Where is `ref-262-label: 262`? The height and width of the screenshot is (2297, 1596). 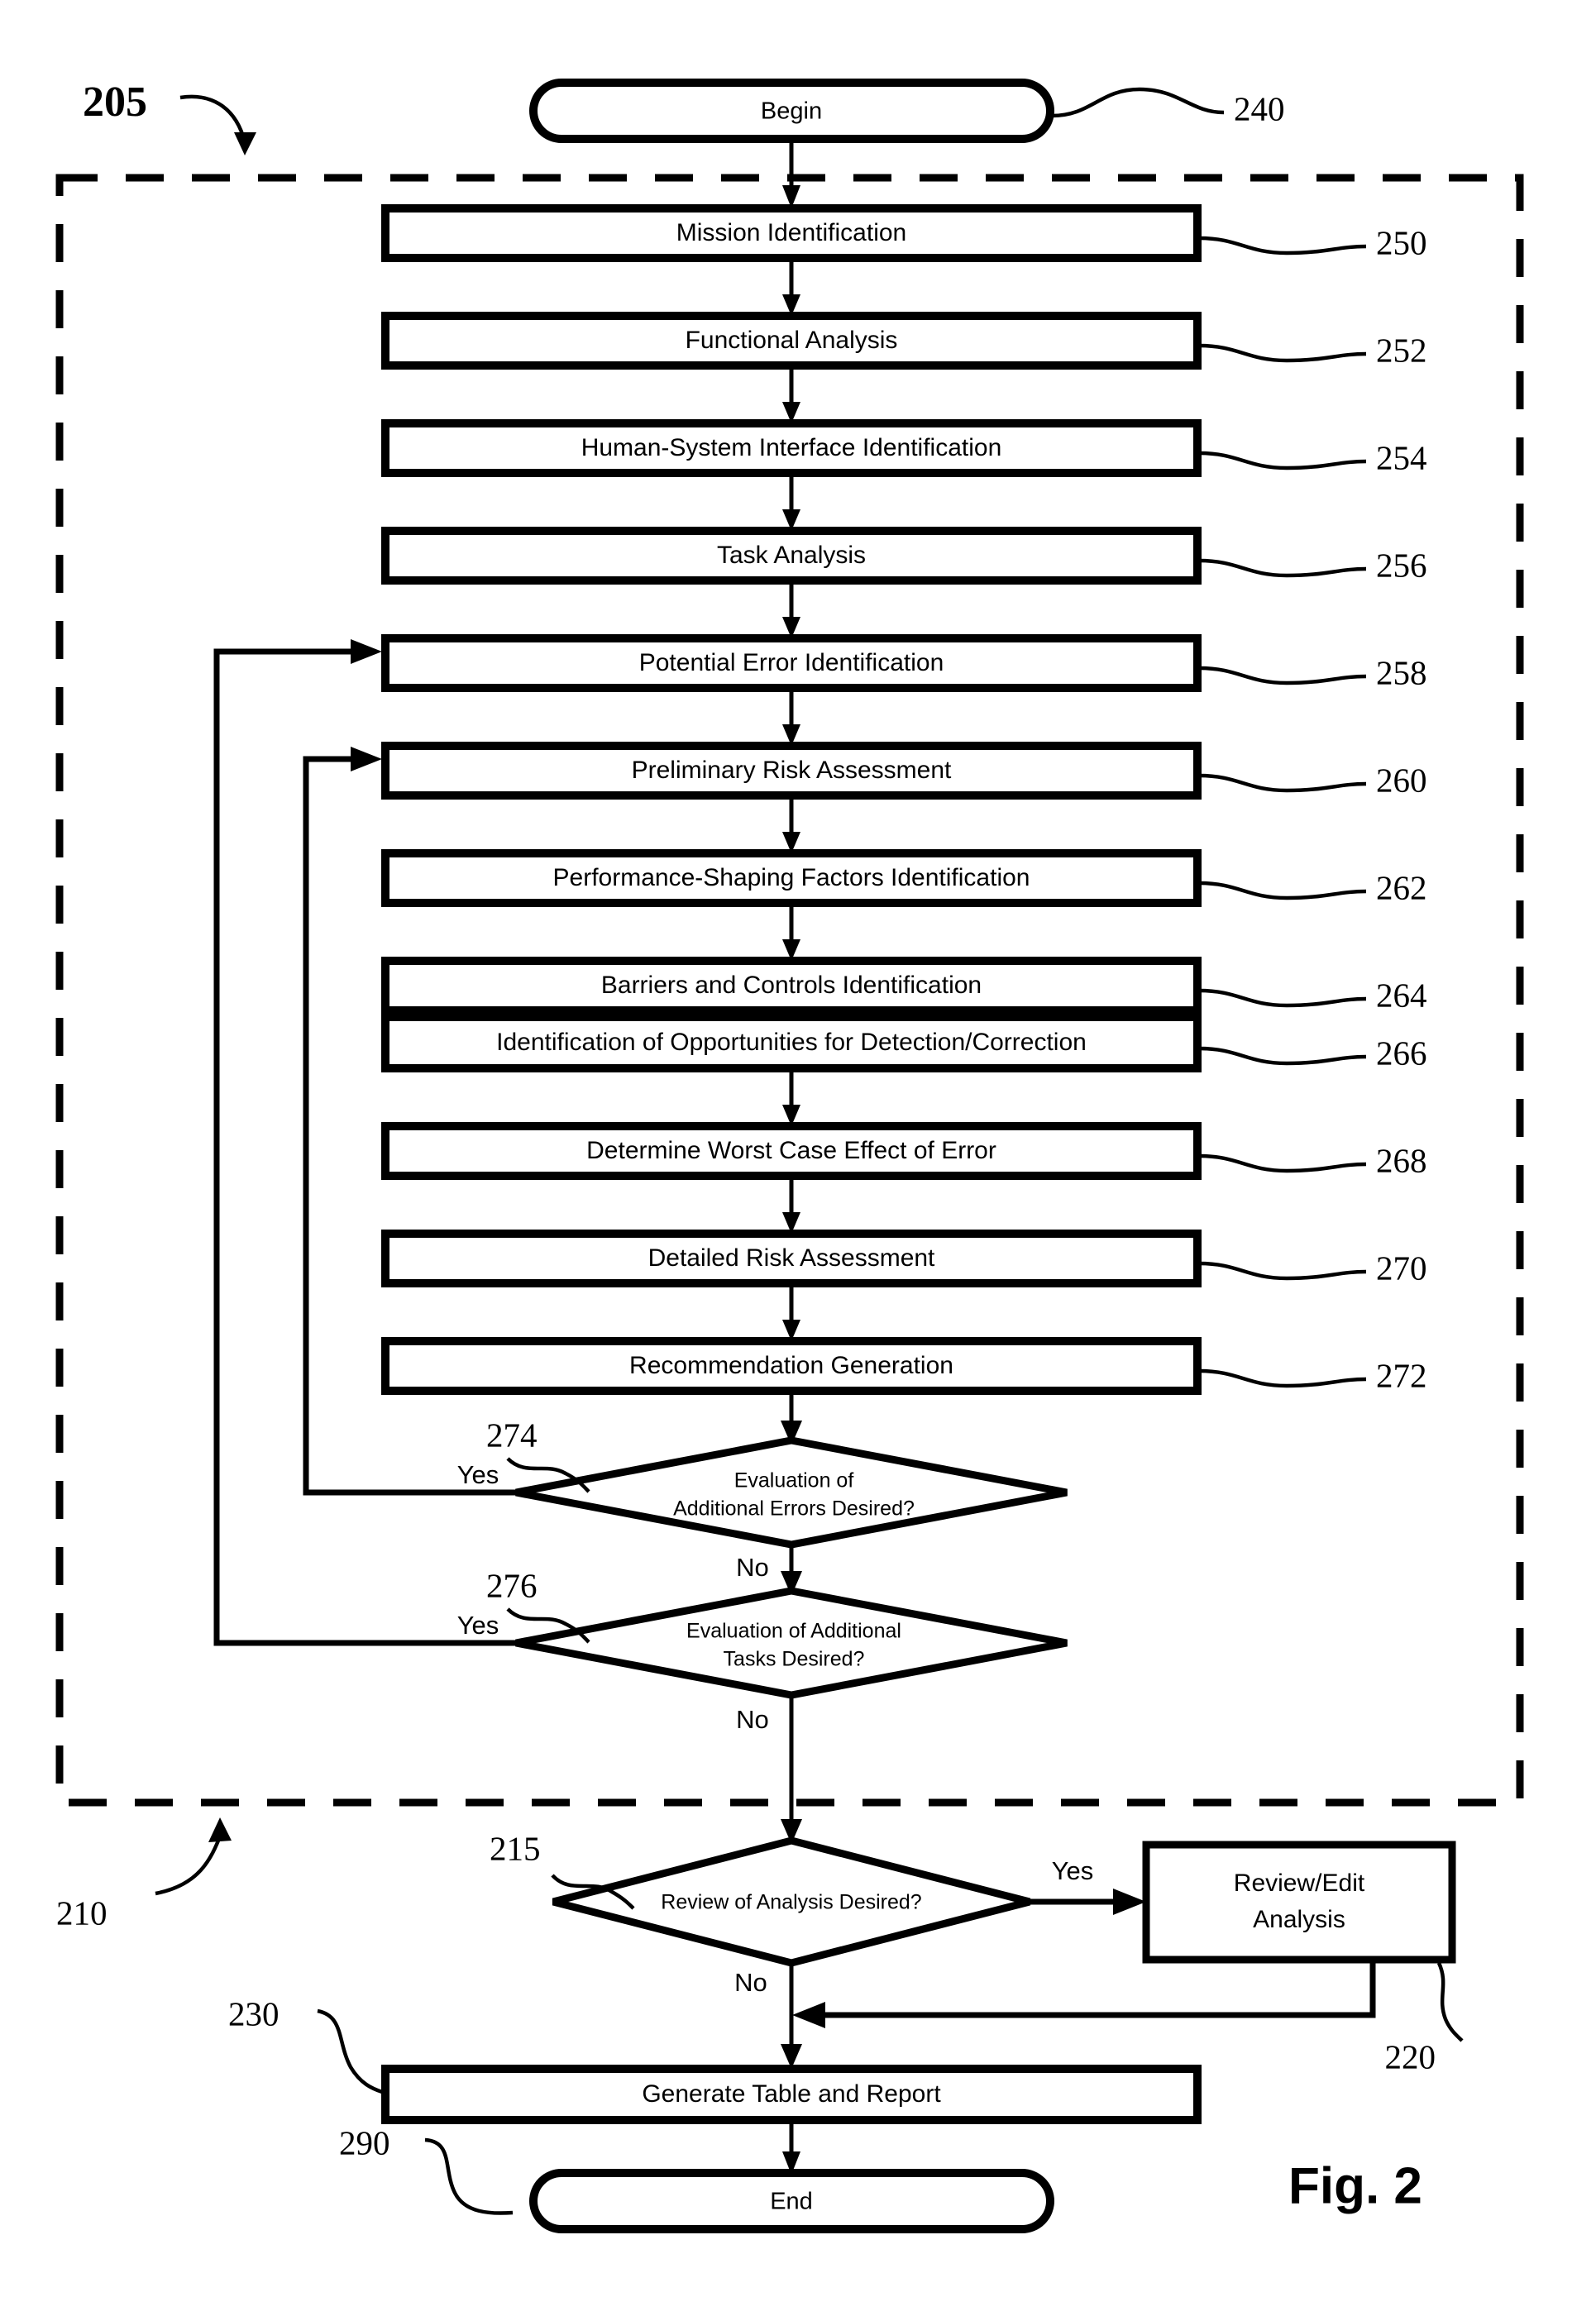
ref-262-label: 262 is located at coordinates (1401, 887).